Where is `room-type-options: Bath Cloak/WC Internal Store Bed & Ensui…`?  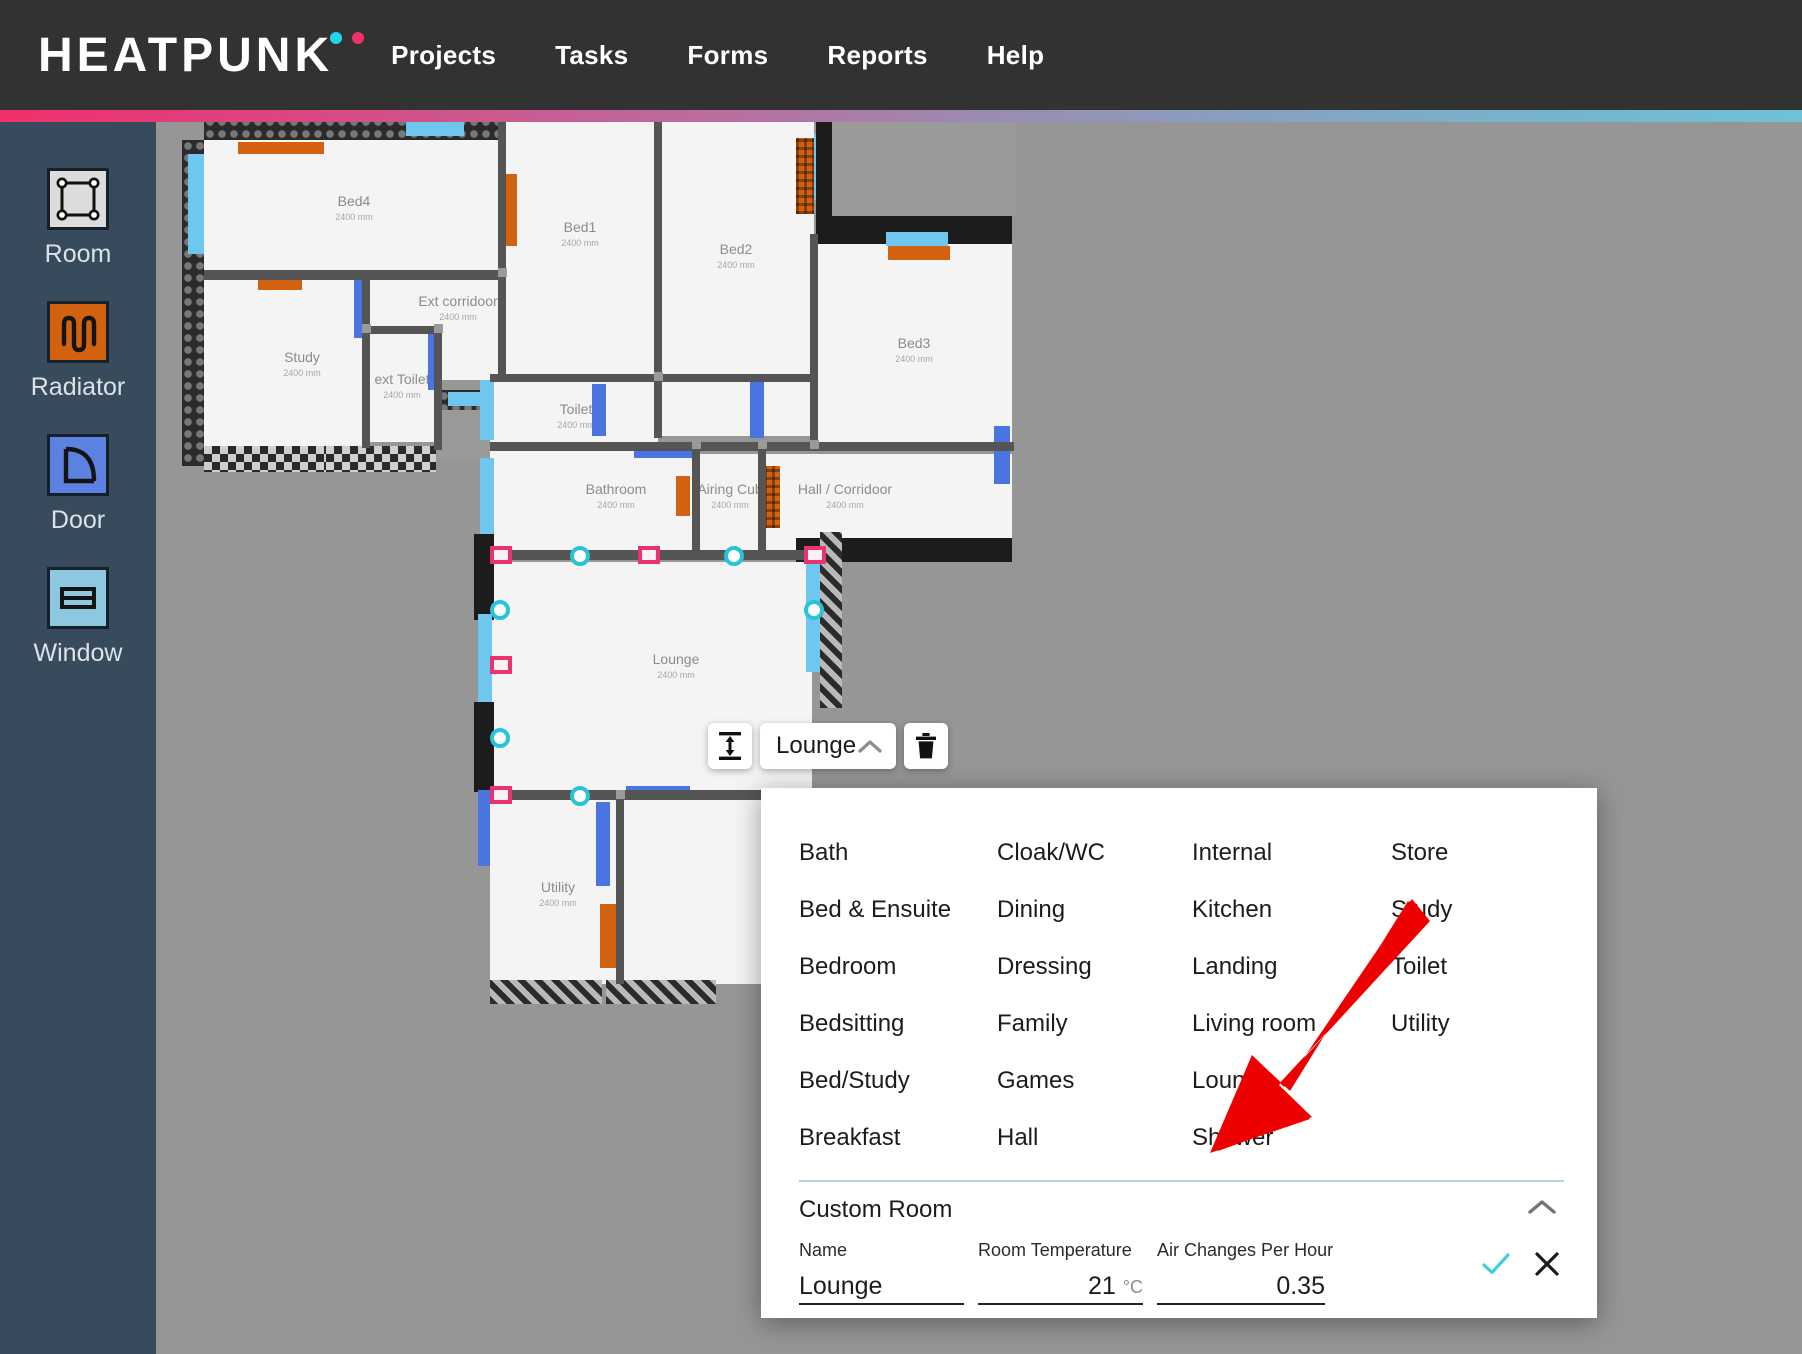
room-type-options: Bath Cloak/WC Internal Store Bed & Ensui… is located at coordinates (1179, 995).